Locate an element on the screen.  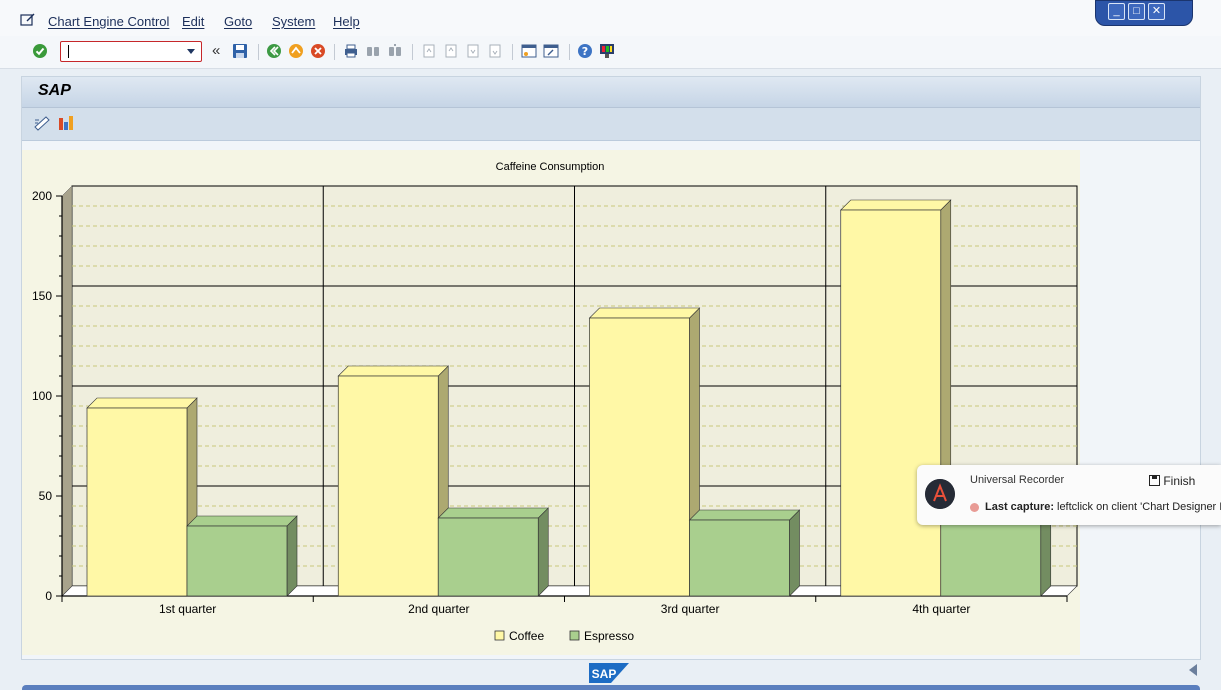
finish-label: Finish is located at coordinates (1179, 481).